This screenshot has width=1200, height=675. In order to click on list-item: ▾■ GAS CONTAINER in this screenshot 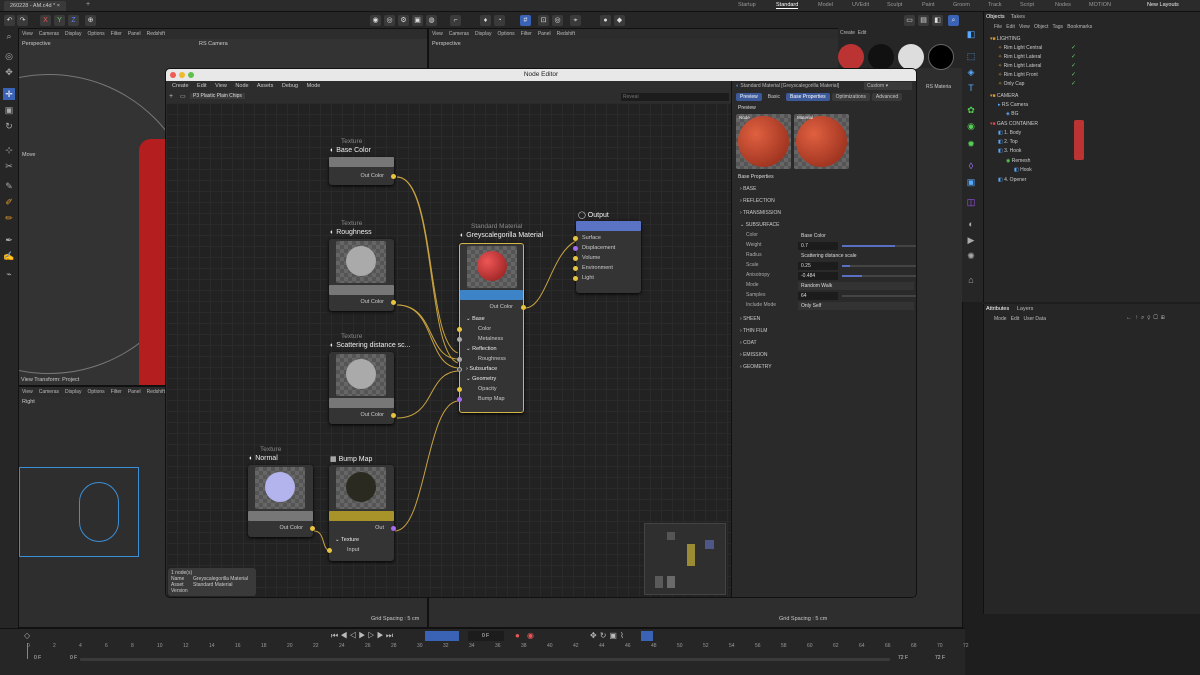, I will do `click(1092, 124)`.